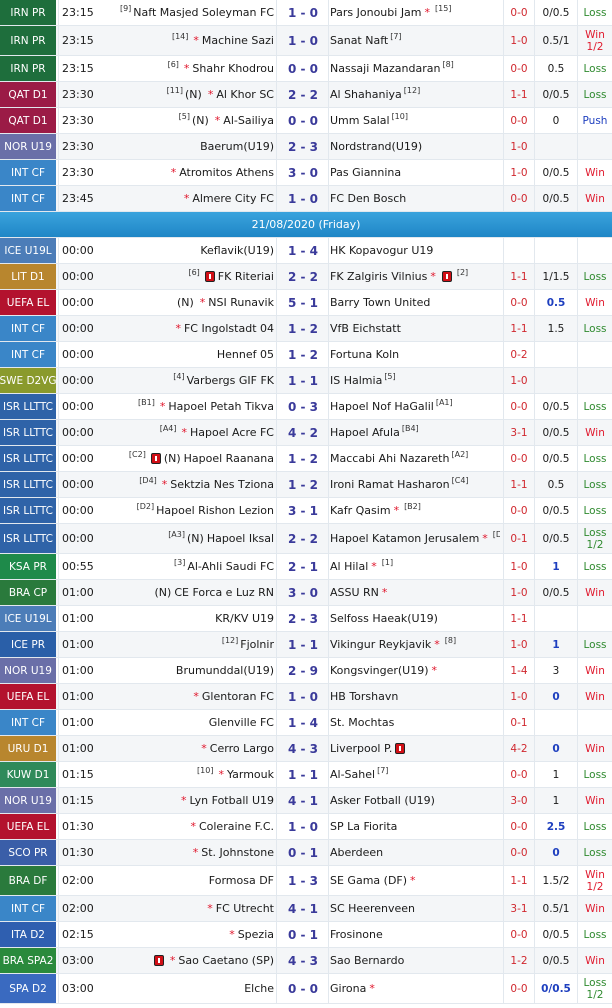 The image size is (612, 1008). What do you see at coordinates (415, 354) in the screenshot?
I see `away-team: Fortuna Koln` at bounding box center [415, 354].